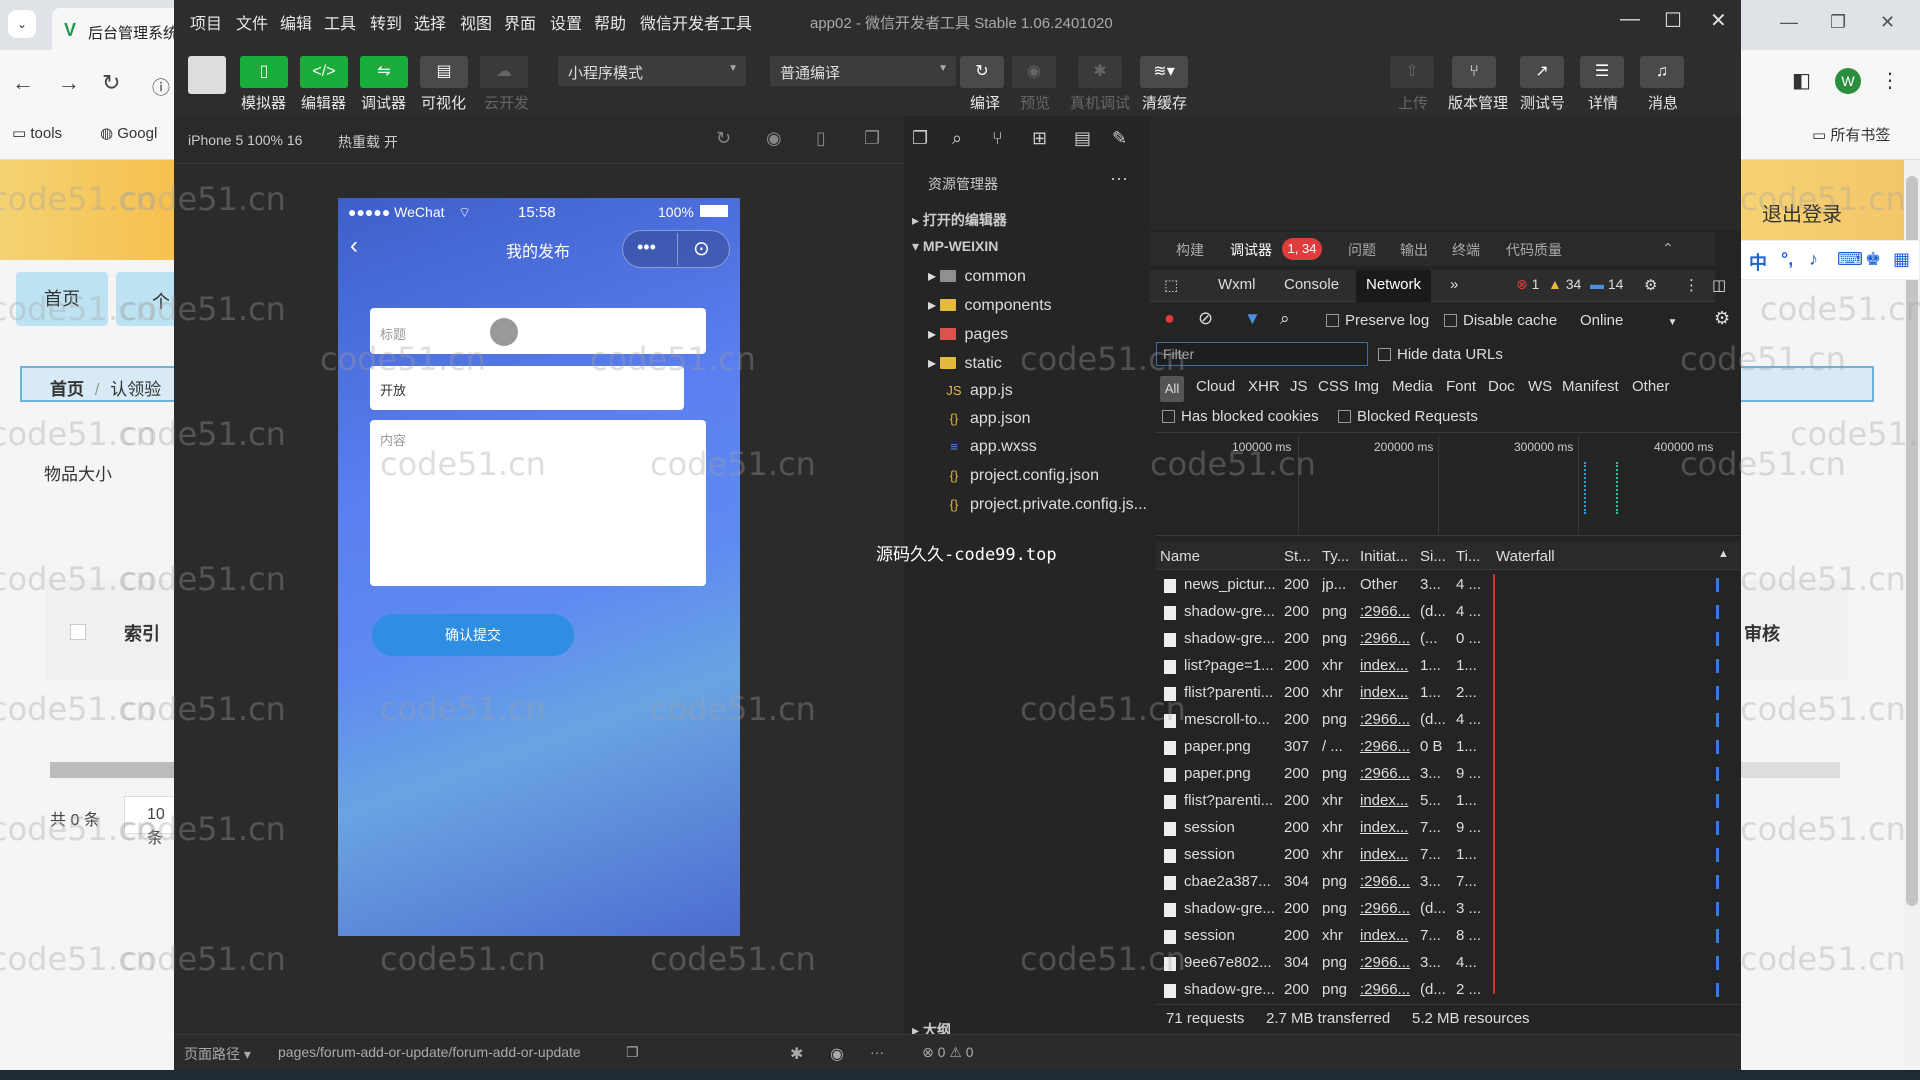 The height and width of the screenshot is (1080, 1920). I want to click on menu-interface: 界面, so click(520, 22).